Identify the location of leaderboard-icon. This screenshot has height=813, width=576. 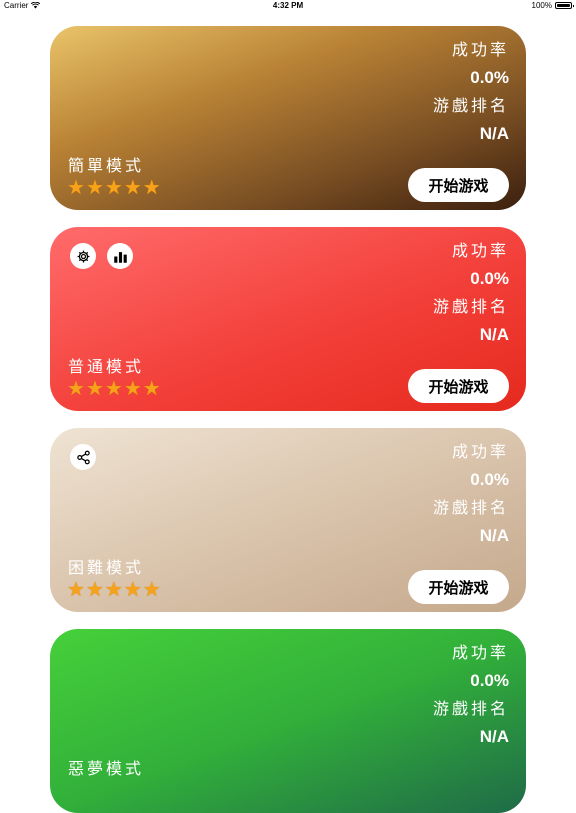
(120, 257).